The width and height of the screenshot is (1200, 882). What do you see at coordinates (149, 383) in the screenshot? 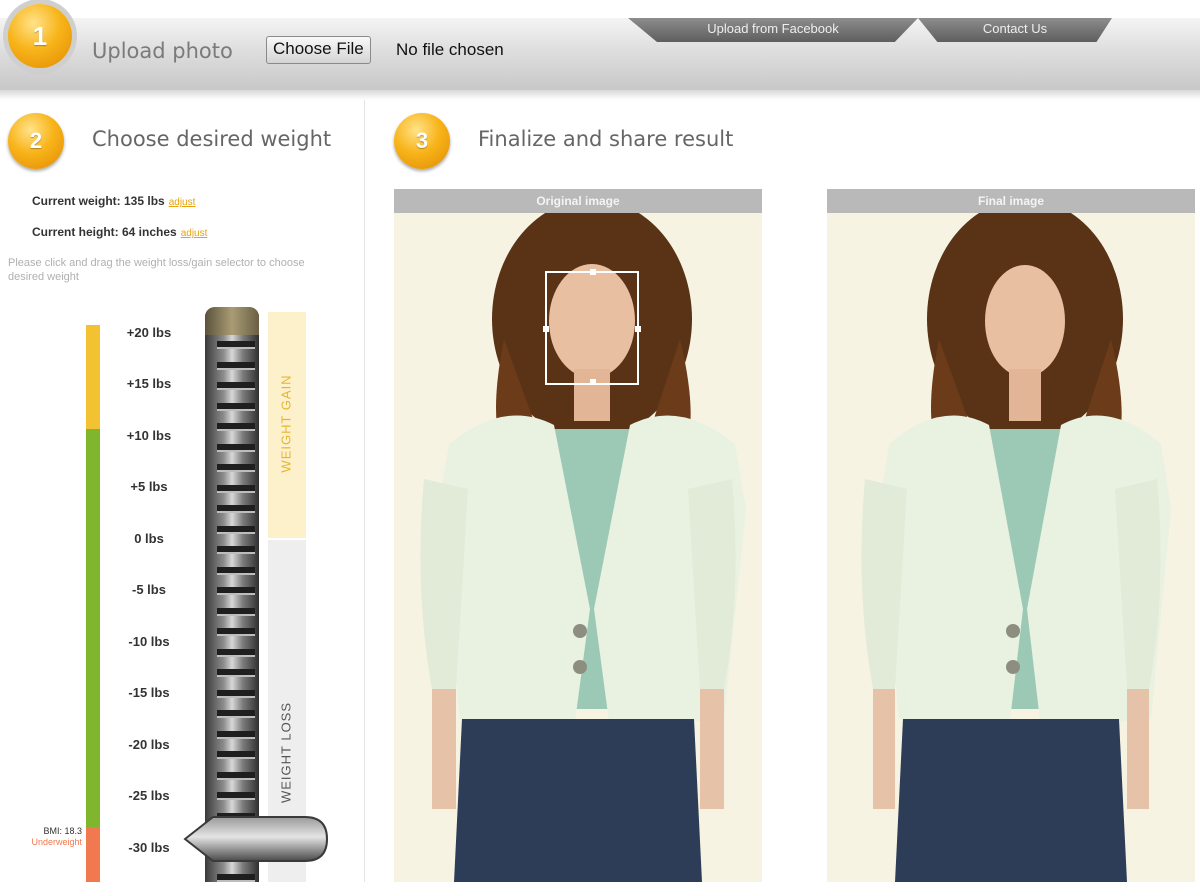
I see `scale-label: +15 lbs` at bounding box center [149, 383].